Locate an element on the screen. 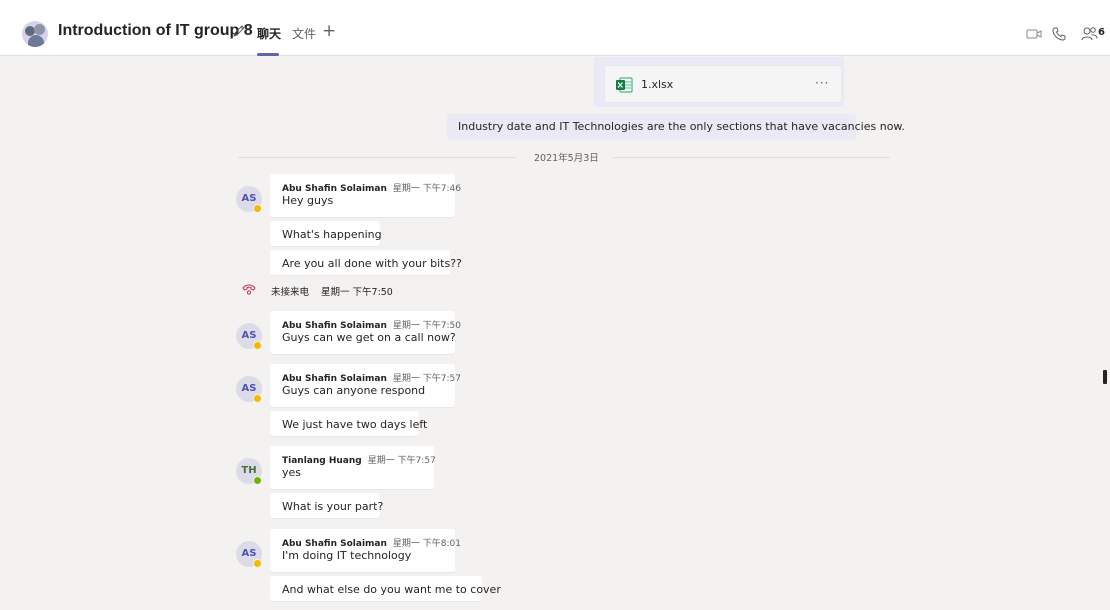 The width and height of the screenshot is (1110, 610). file-attachment-card: 1.xlsx ··· is located at coordinates (723, 84).